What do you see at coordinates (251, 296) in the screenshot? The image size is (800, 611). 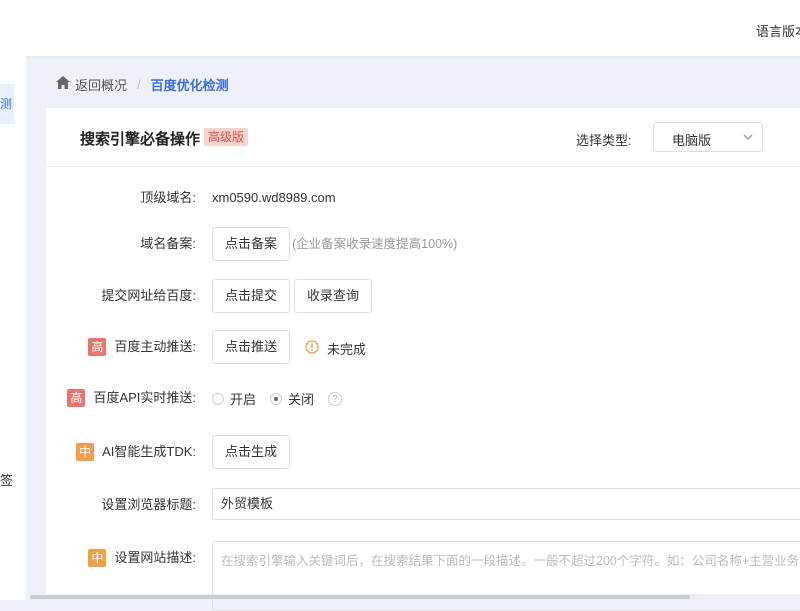 I see `submit-button: 点击提交` at bounding box center [251, 296].